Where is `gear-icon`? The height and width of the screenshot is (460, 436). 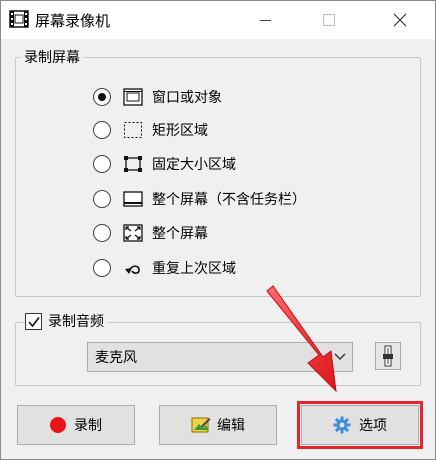
gear-icon is located at coordinates (342, 425).